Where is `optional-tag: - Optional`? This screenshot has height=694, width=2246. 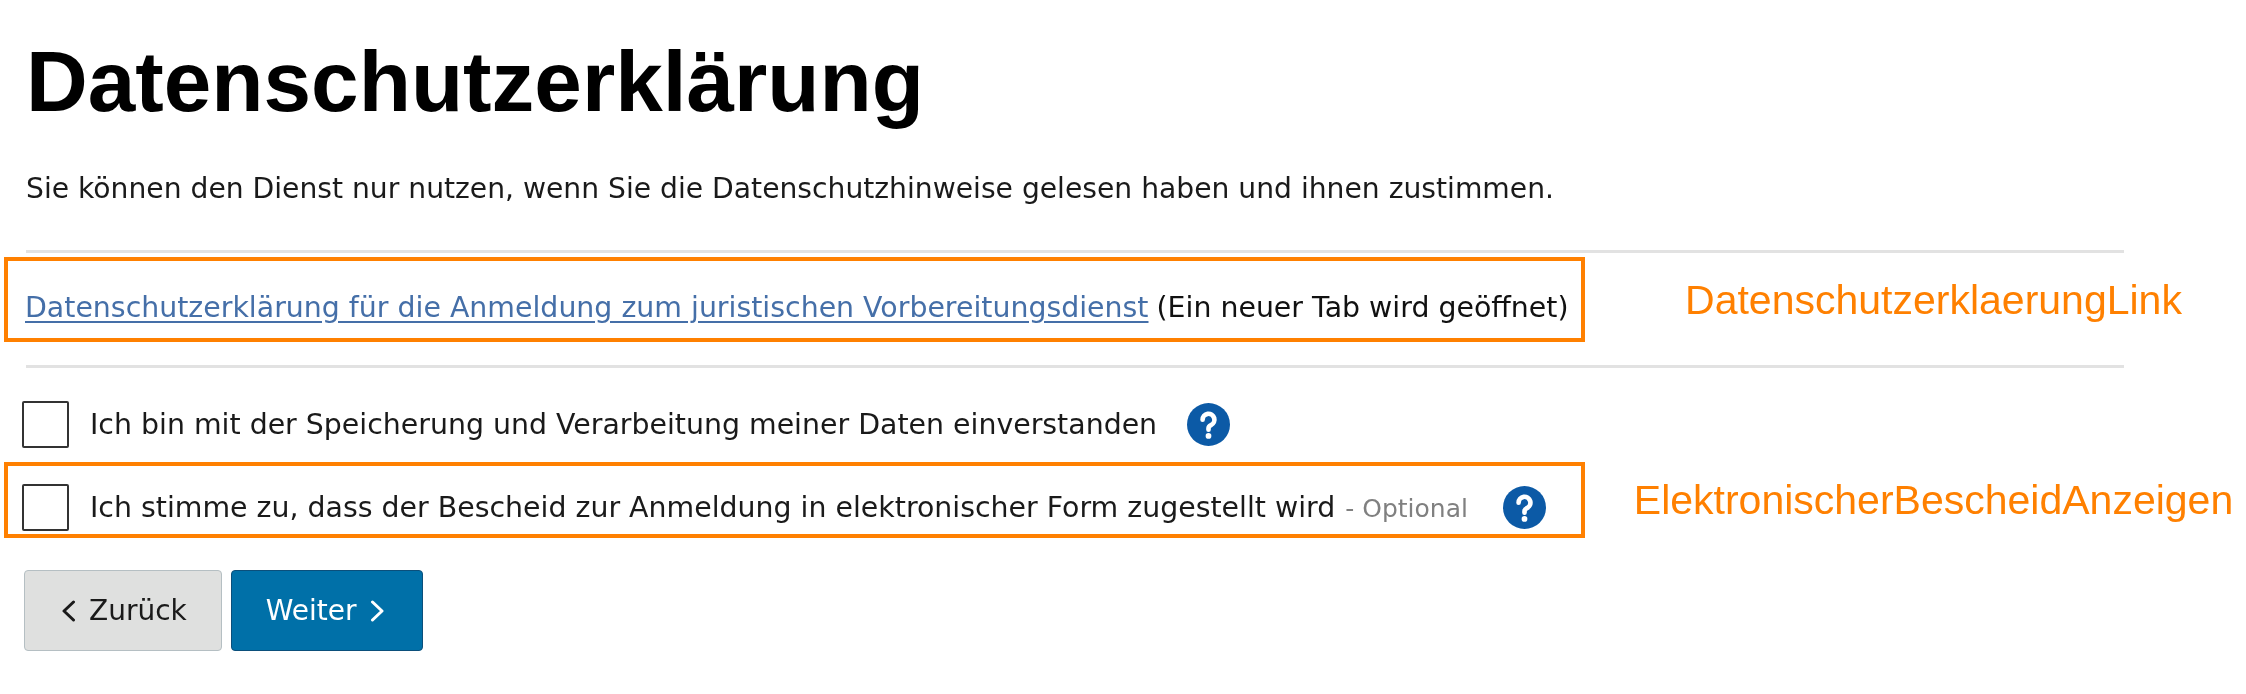
optional-tag: - Optional is located at coordinates (1406, 508).